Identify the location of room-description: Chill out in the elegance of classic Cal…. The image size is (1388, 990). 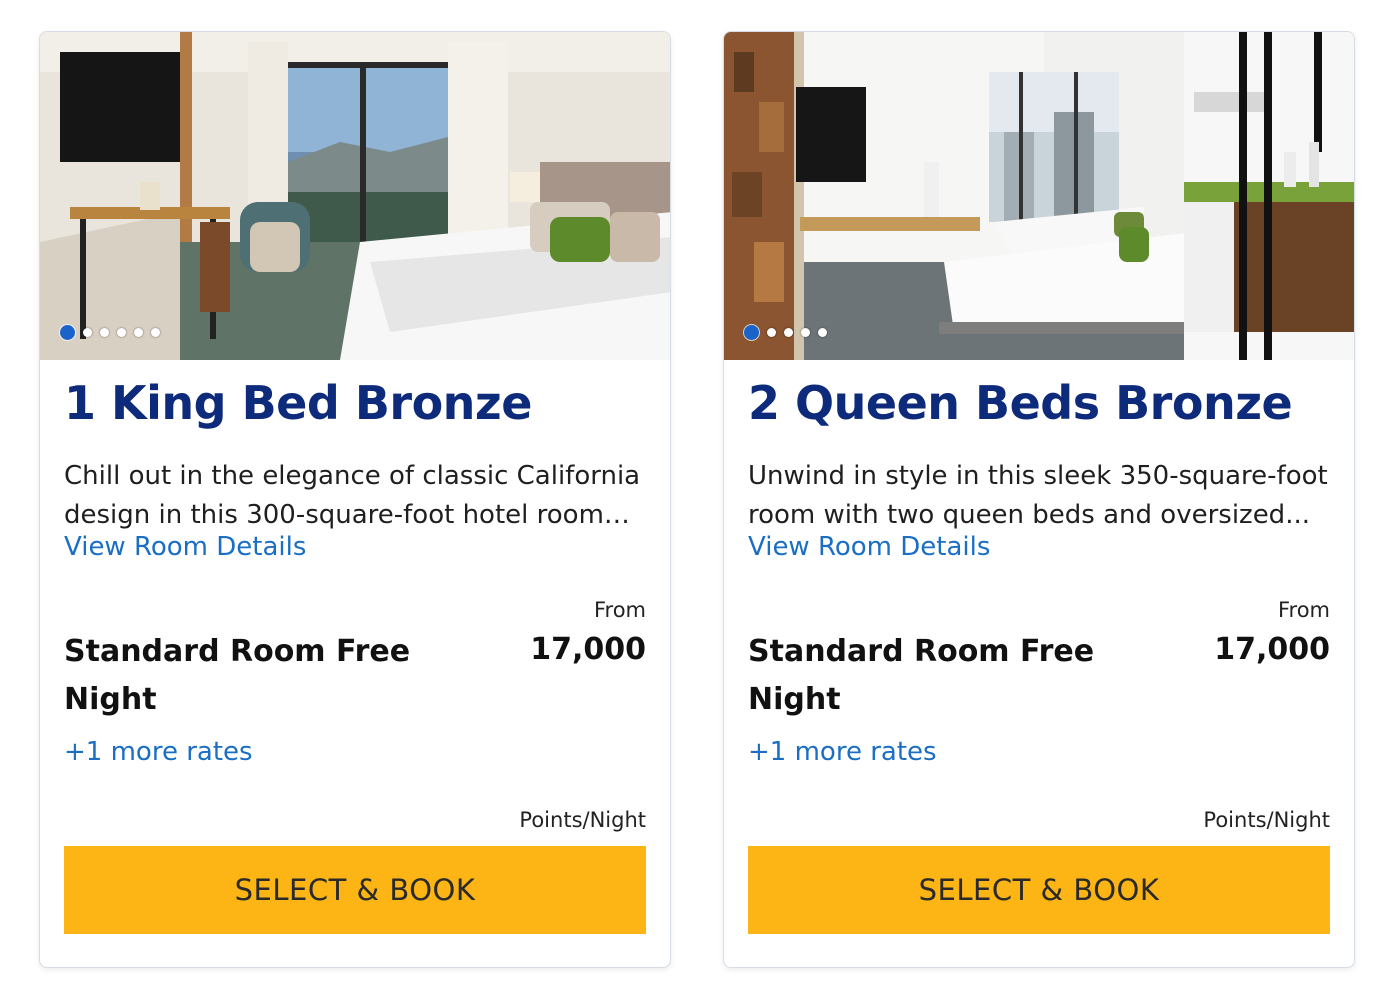
(352, 495).